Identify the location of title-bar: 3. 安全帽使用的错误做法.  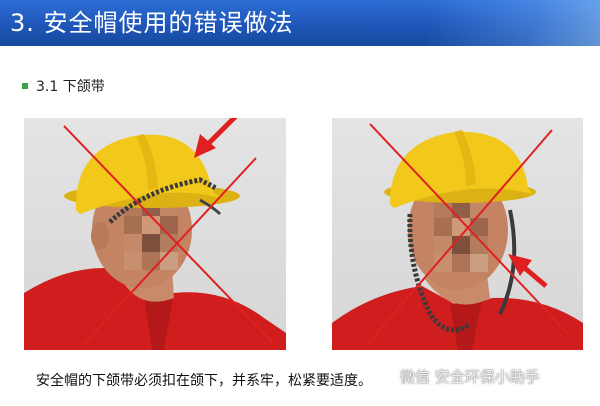
(300, 23).